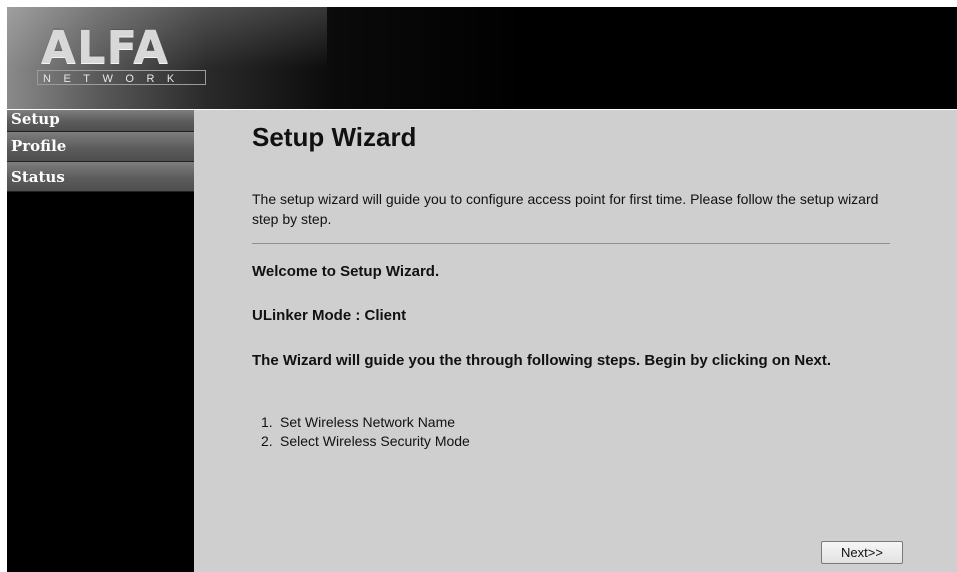 This screenshot has width=957, height=572. I want to click on logo: ALFA, so click(105, 47).